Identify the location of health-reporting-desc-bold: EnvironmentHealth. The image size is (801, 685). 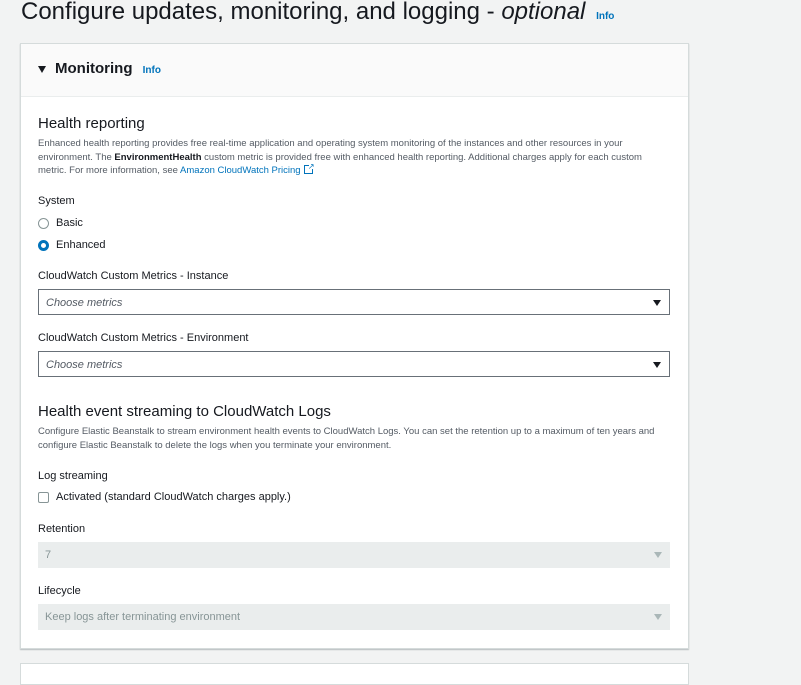
(158, 157).